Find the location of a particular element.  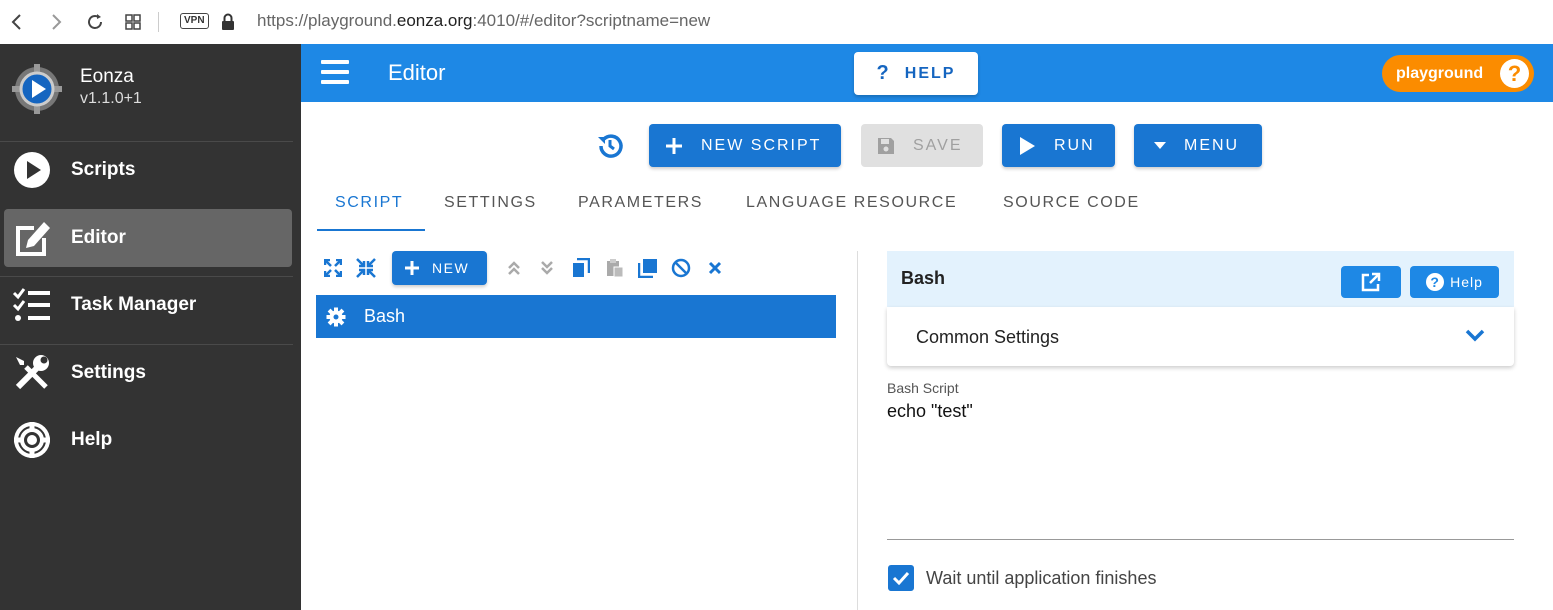

new-command-button: NEW is located at coordinates (439, 268).